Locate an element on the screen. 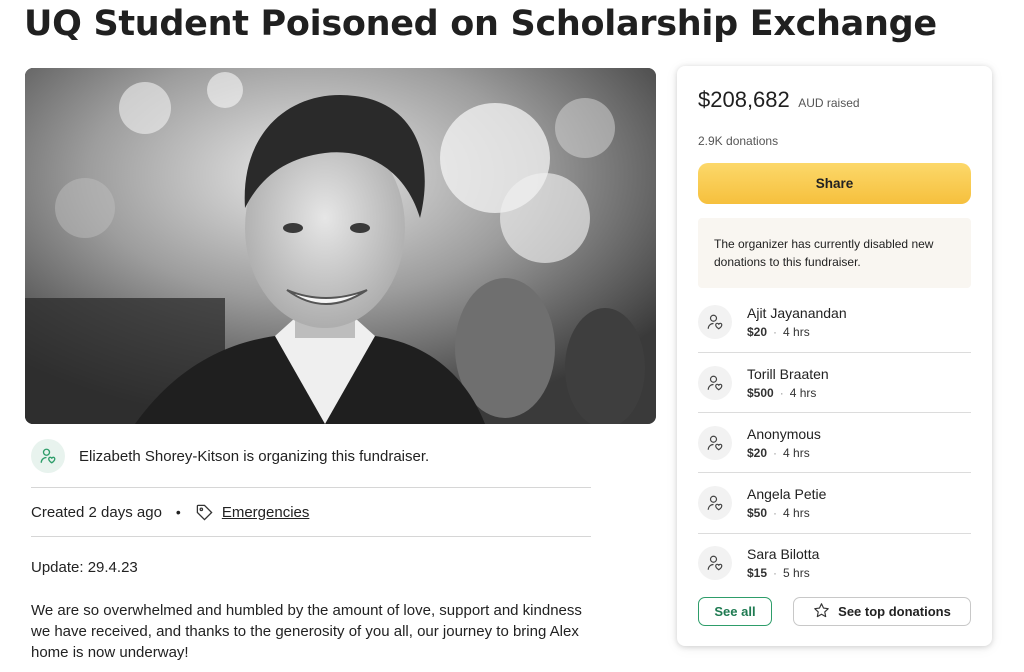 The width and height of the screenshot is (1024, 672). raised-unit: AUD raised is located at coordinates (829, 103).